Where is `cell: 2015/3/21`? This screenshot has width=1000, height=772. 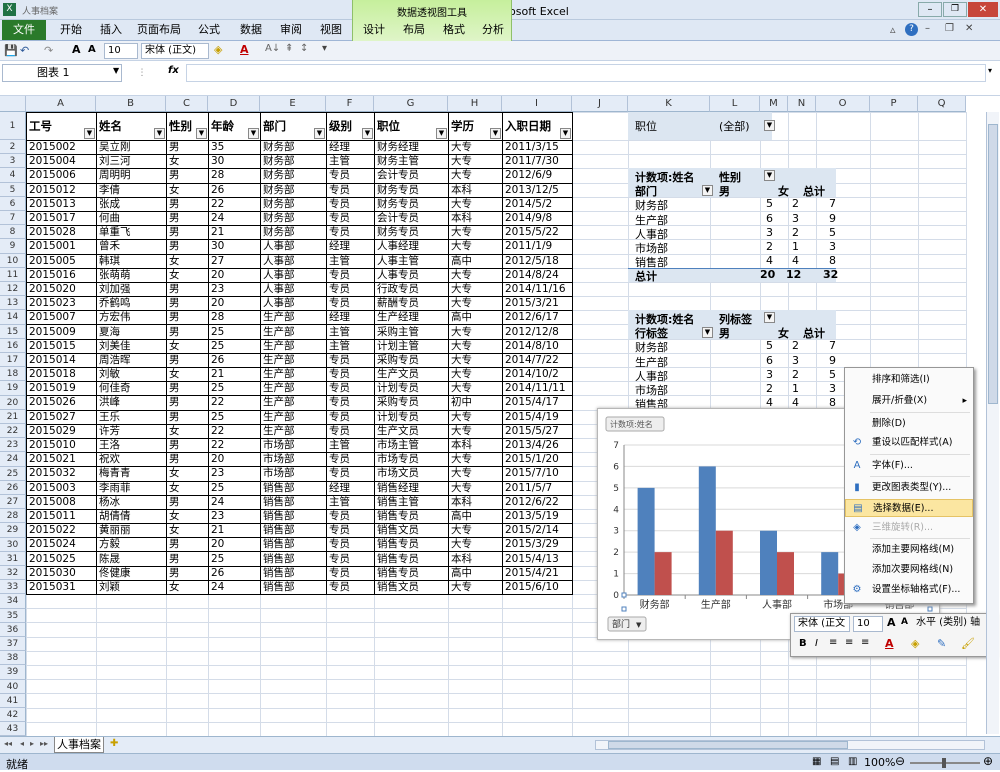
cell: 2015/3/21 is located at coordinates (537, 304).